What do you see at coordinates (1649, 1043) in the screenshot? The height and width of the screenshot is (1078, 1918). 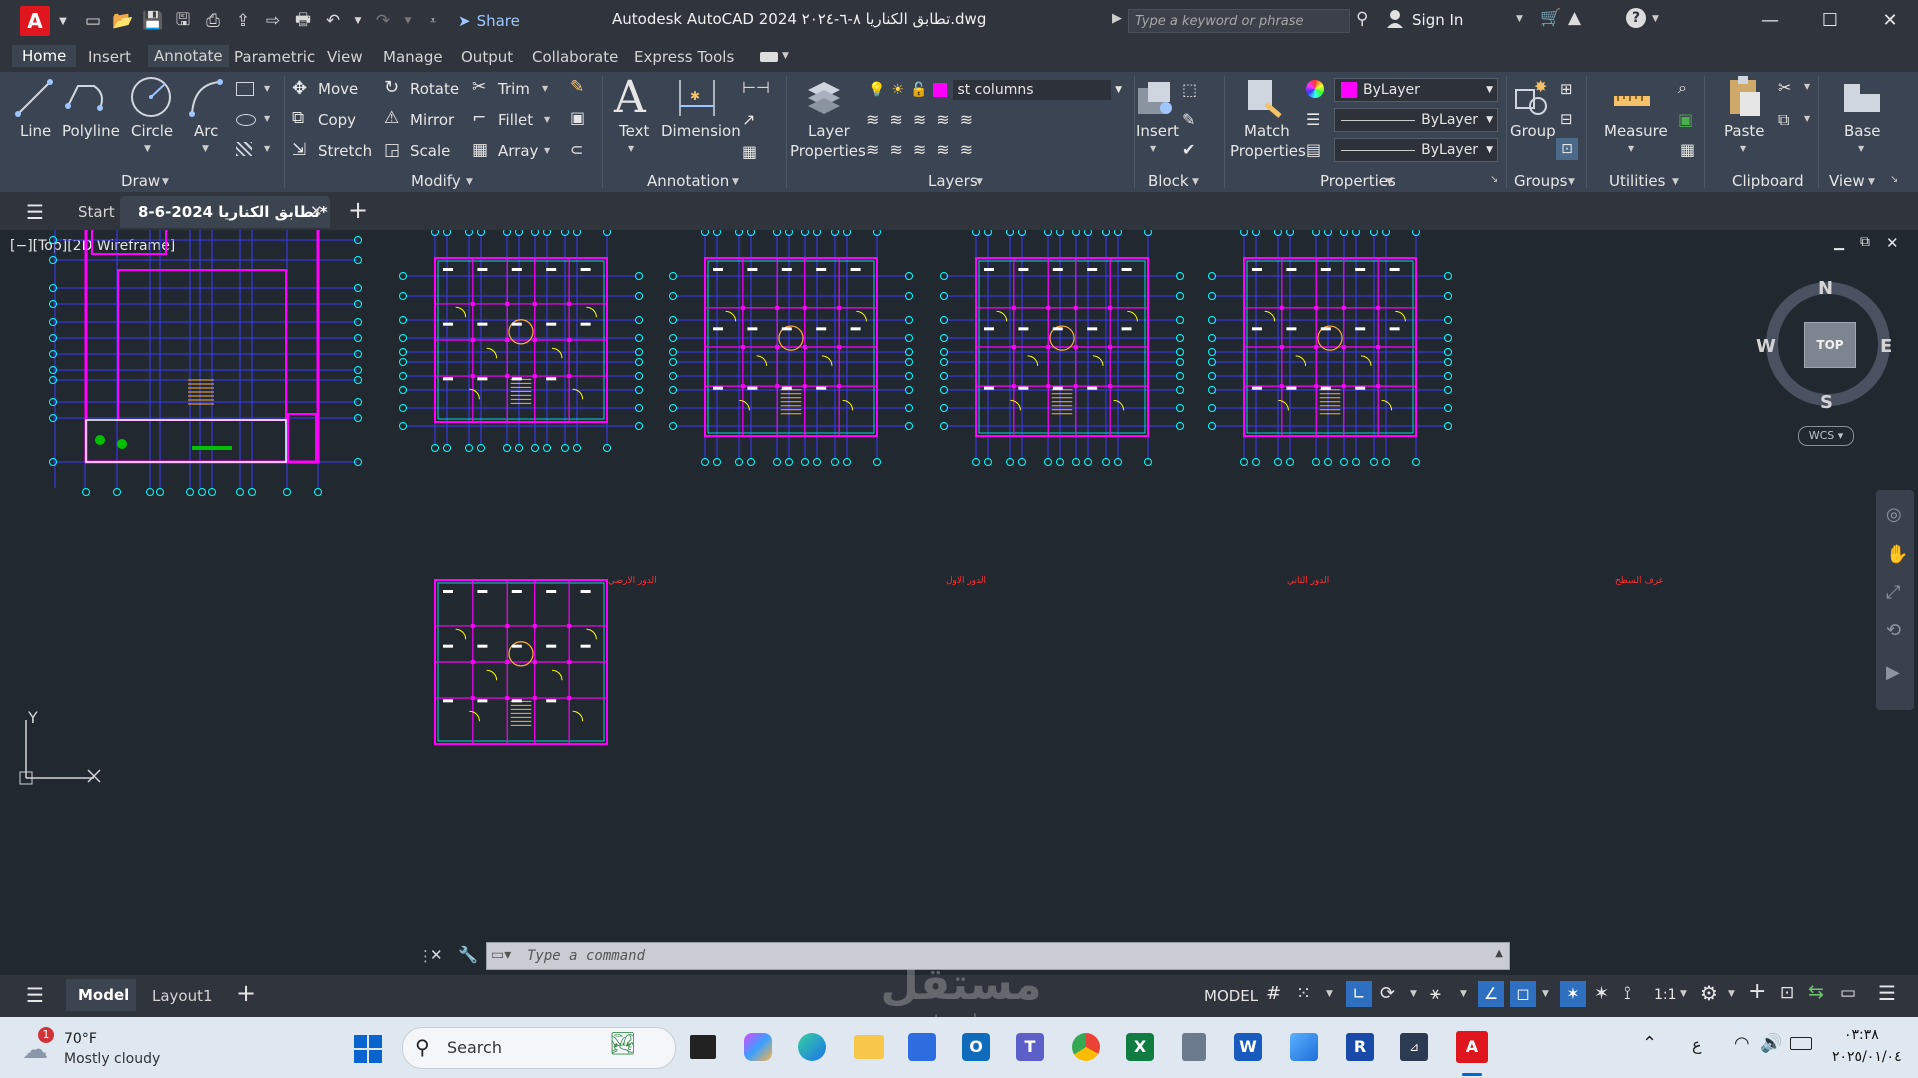 I see `system-tray-chevron-icon: ⌃` at bounding box center [1649, 1043].